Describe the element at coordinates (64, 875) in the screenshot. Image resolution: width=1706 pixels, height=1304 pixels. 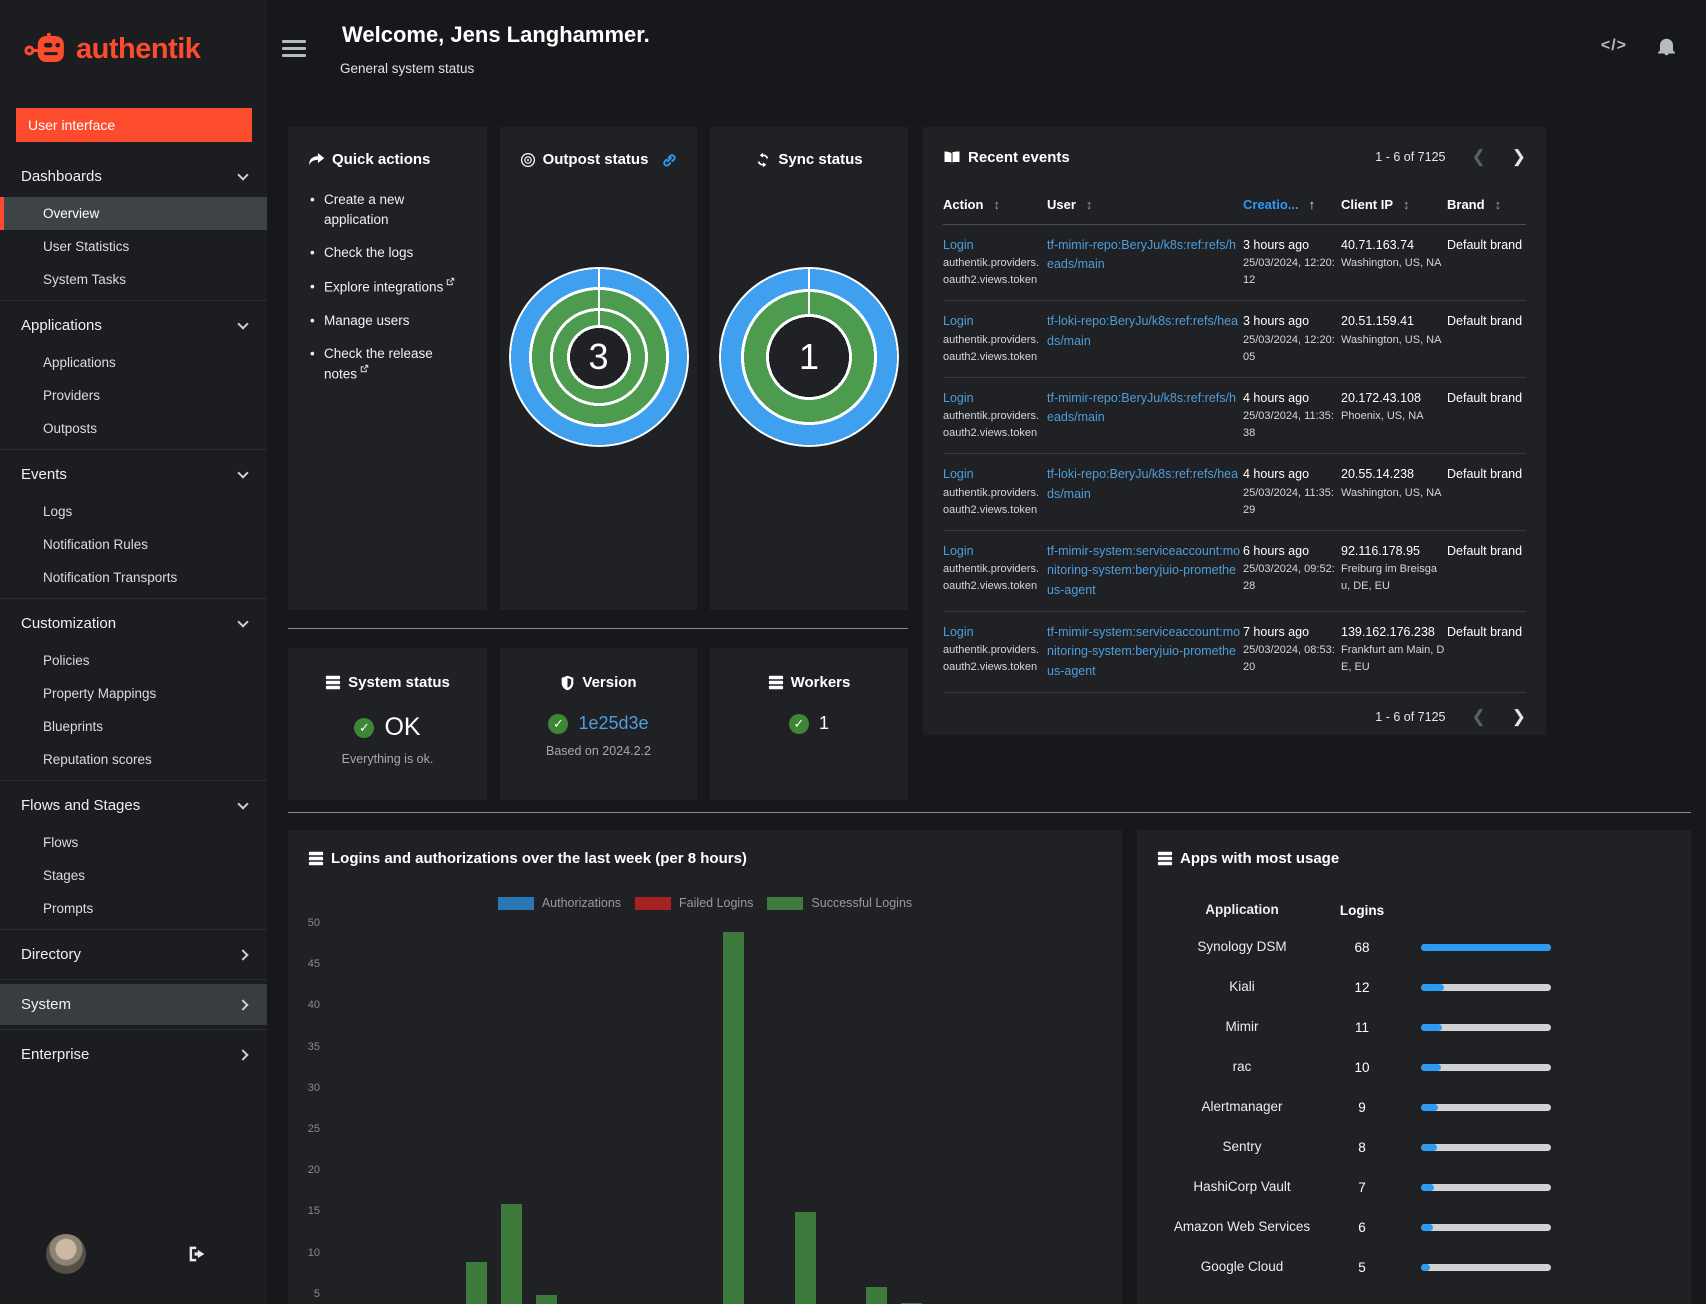
I see `sidebar-item-label: Stages` at that location.